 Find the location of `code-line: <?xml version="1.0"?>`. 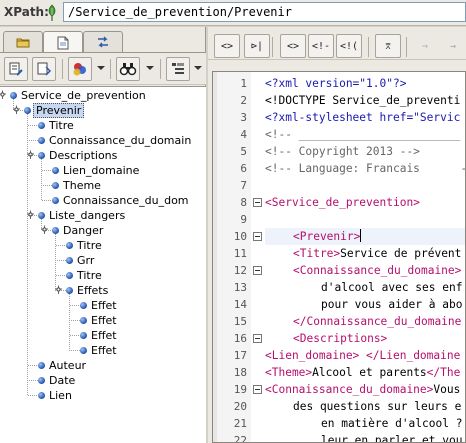

code-line: <?xml version="1.0"?> is located at coordinates (365, 83).